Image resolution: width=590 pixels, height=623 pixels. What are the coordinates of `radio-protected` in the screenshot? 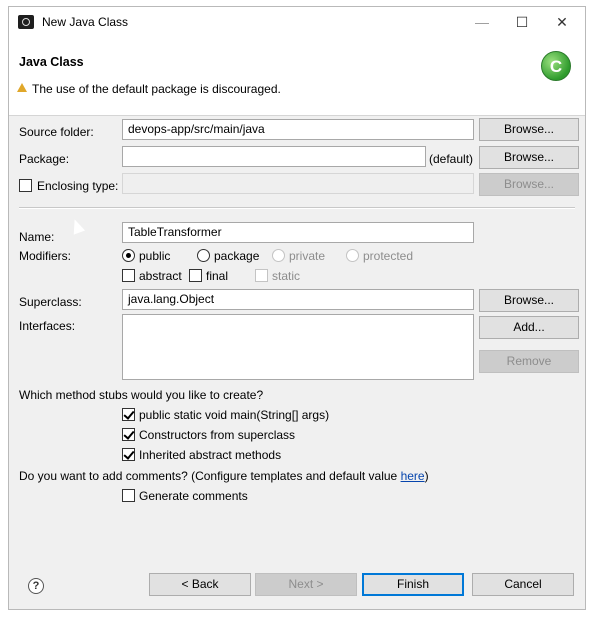 It's located at (352, 255).